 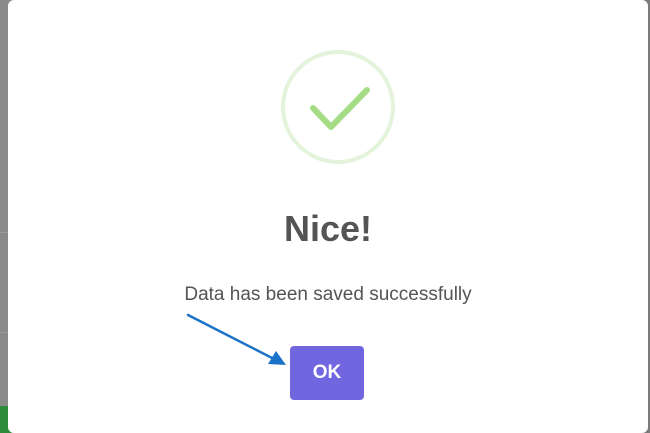 What do you see at coordinates (328, 294) in the screenshot?
I see `dialog-message: Data has been saved successfully` at bounding box center [328, 294].